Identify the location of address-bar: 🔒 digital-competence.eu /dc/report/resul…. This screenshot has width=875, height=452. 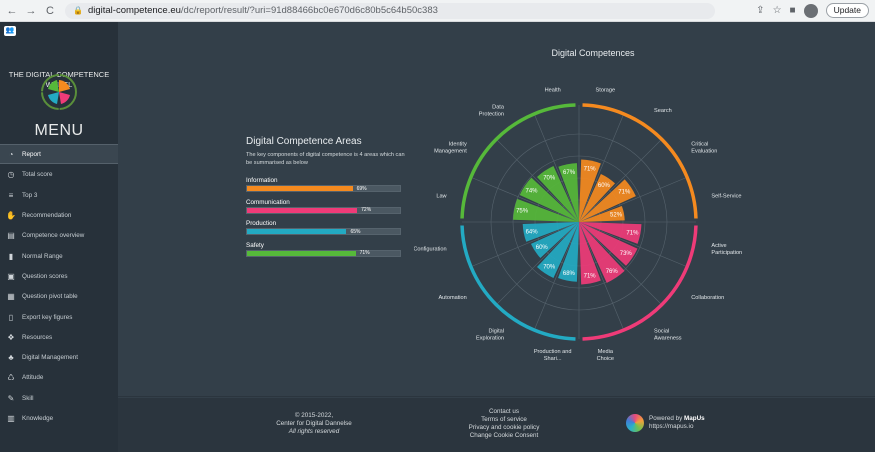
(390, 10).